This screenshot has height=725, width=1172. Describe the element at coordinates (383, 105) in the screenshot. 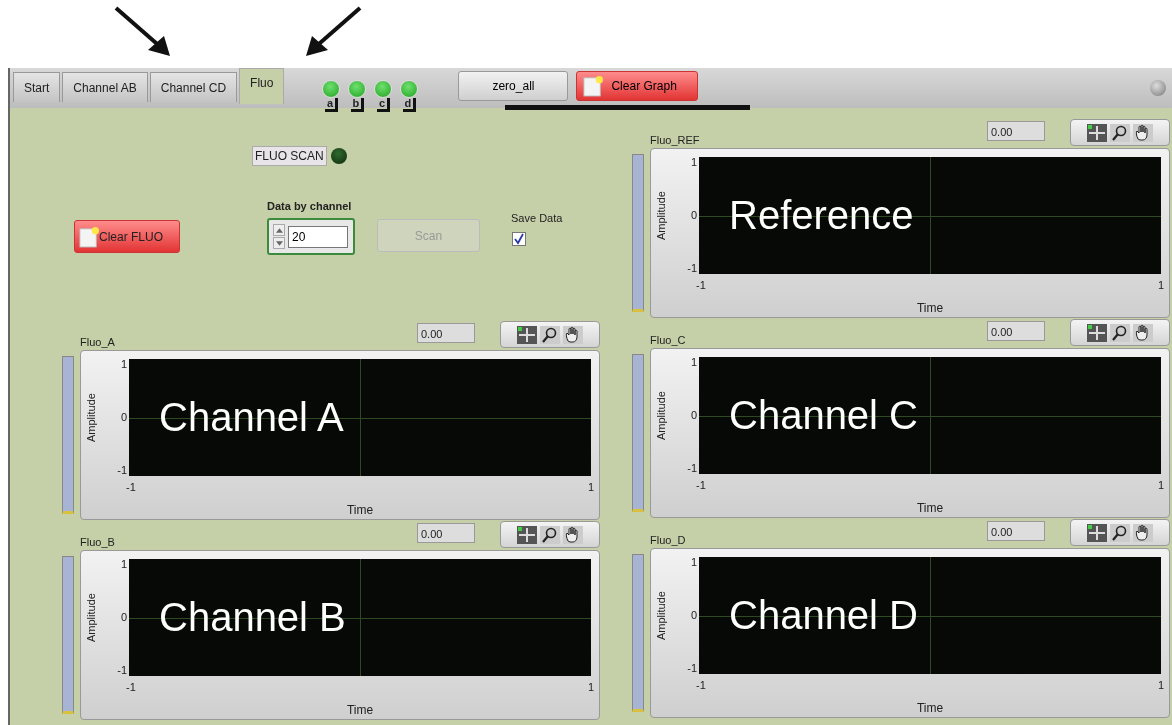

I see `led-label: c` at that location.